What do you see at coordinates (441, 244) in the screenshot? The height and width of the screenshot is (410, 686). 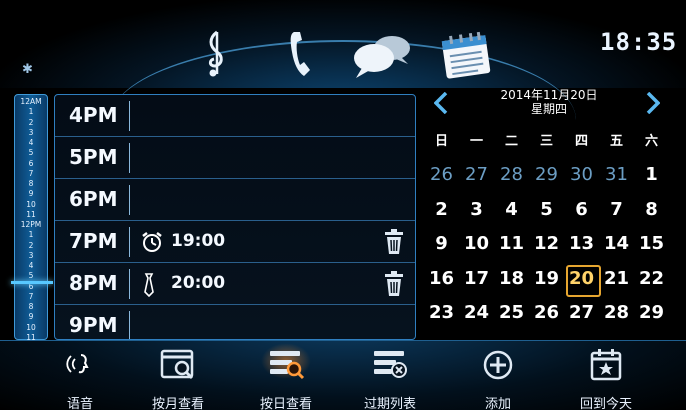 I see `calendar-day: 9` at bounding box center [441, 244].